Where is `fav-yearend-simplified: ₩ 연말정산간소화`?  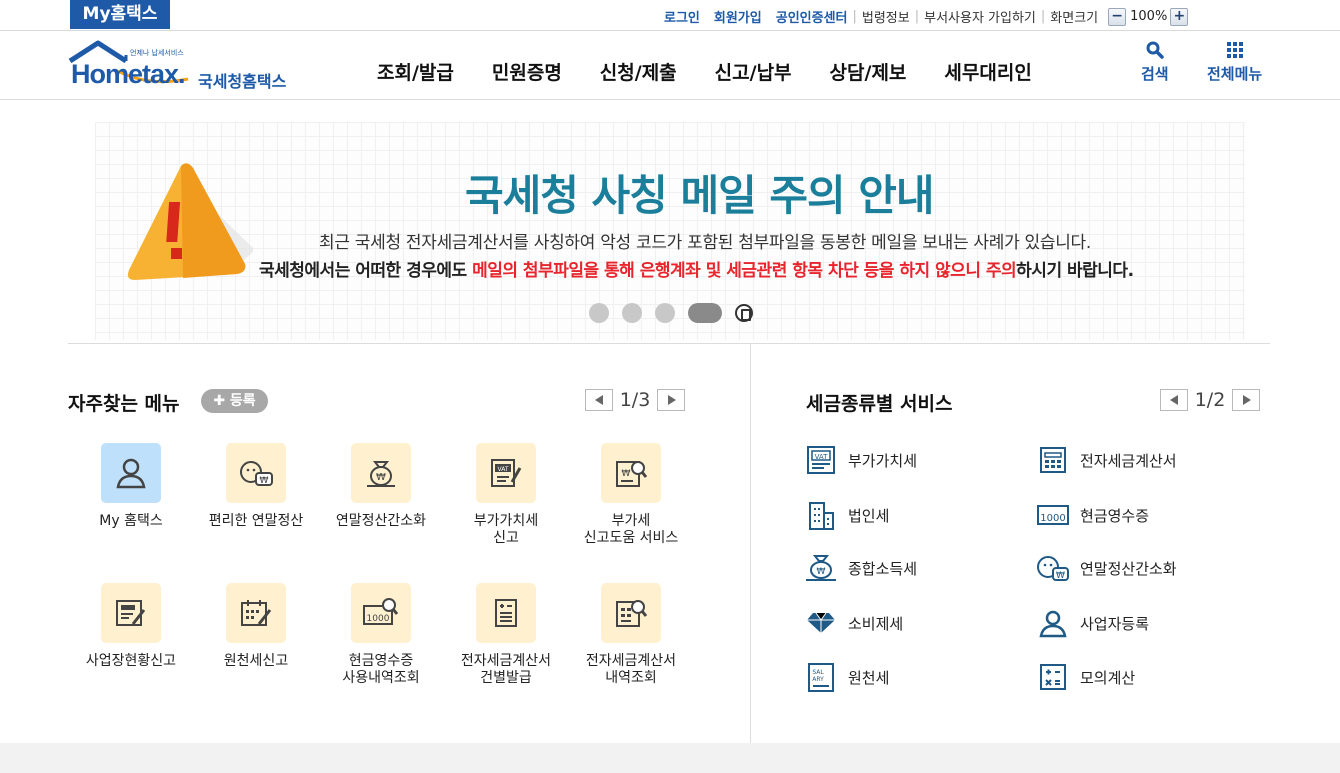 fav-yearend-simplified: ₩ 연말정산간소화 is located at coordinates (381, 486).